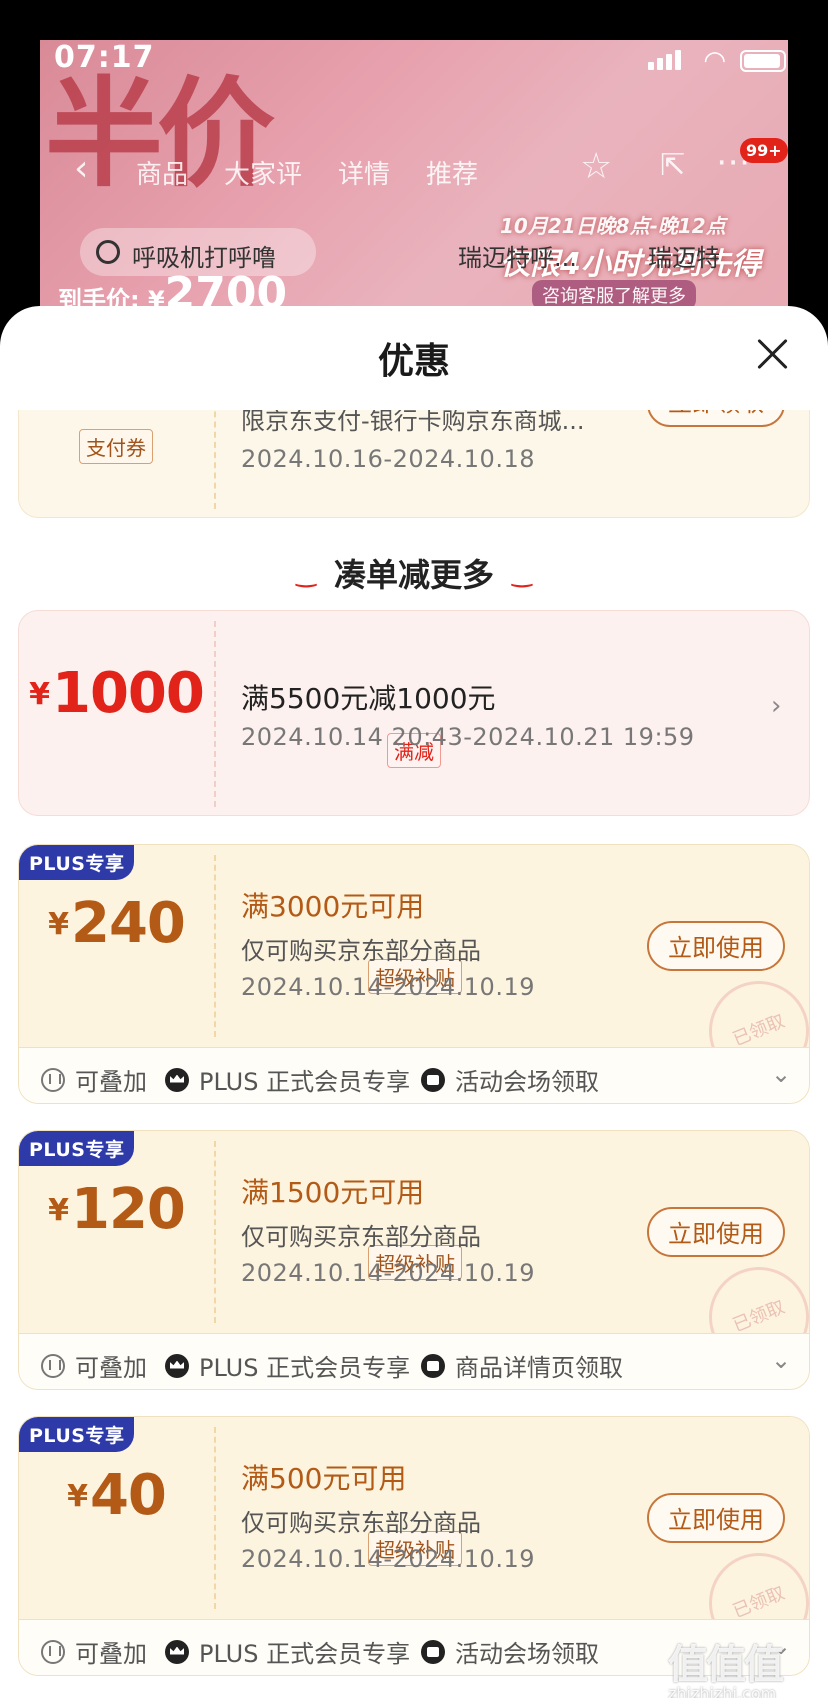 This screenshot has width=828, height=1698. I want to click on feature-source: 商品详情页领取, so click(522, 1365).